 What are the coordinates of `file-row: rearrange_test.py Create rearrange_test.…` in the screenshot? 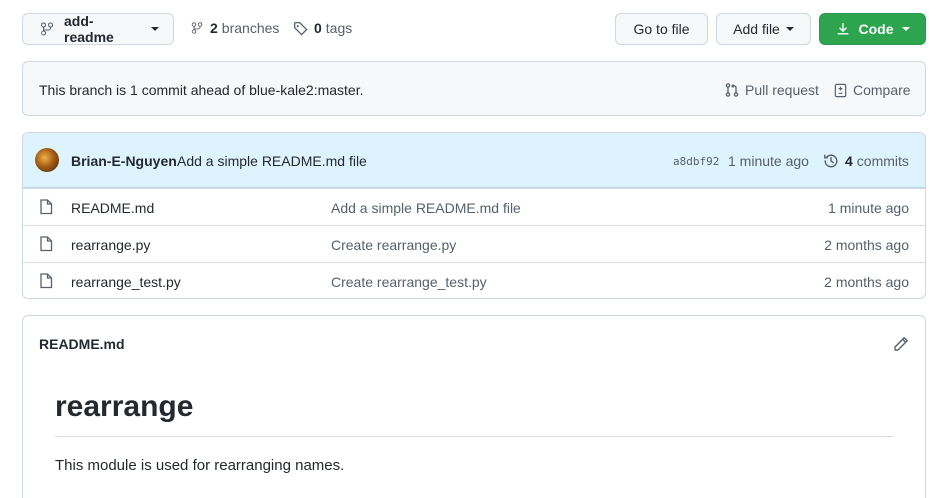 It's located at (474, 280).